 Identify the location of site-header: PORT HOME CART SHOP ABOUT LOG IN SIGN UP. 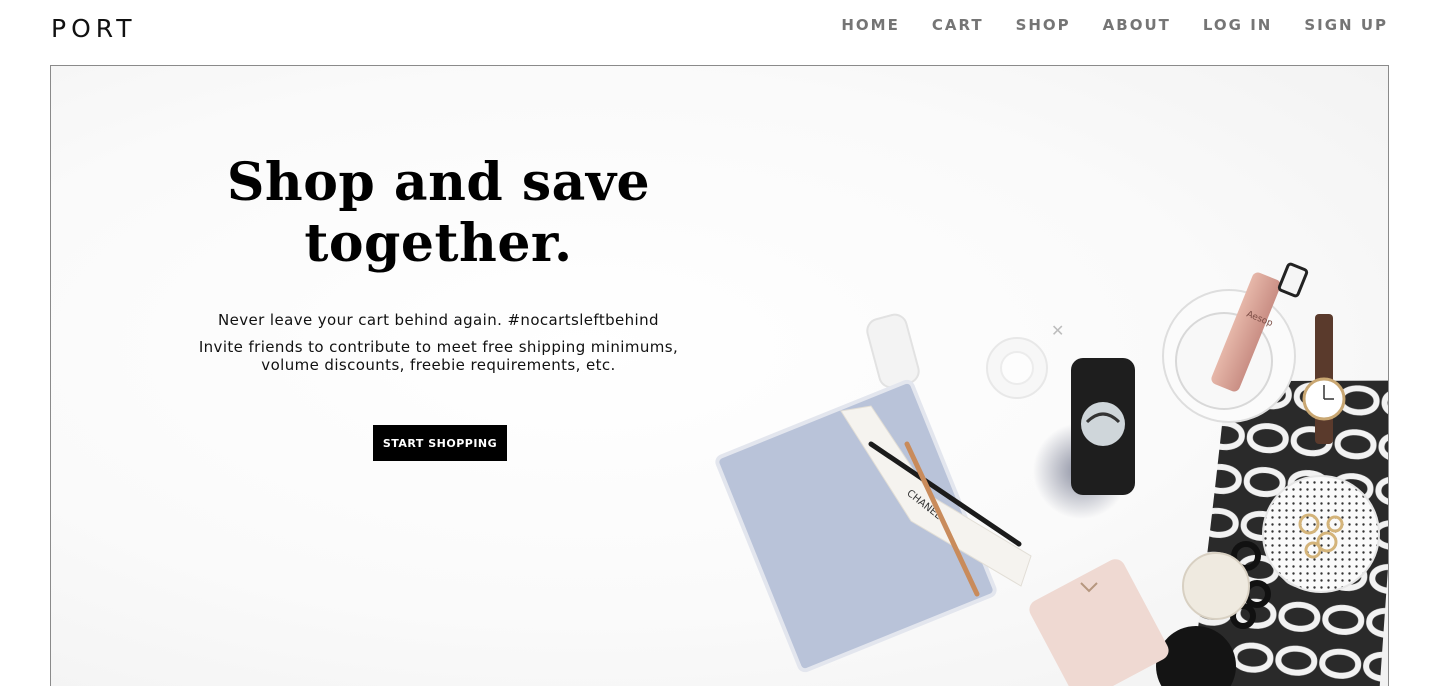
(718, 29).